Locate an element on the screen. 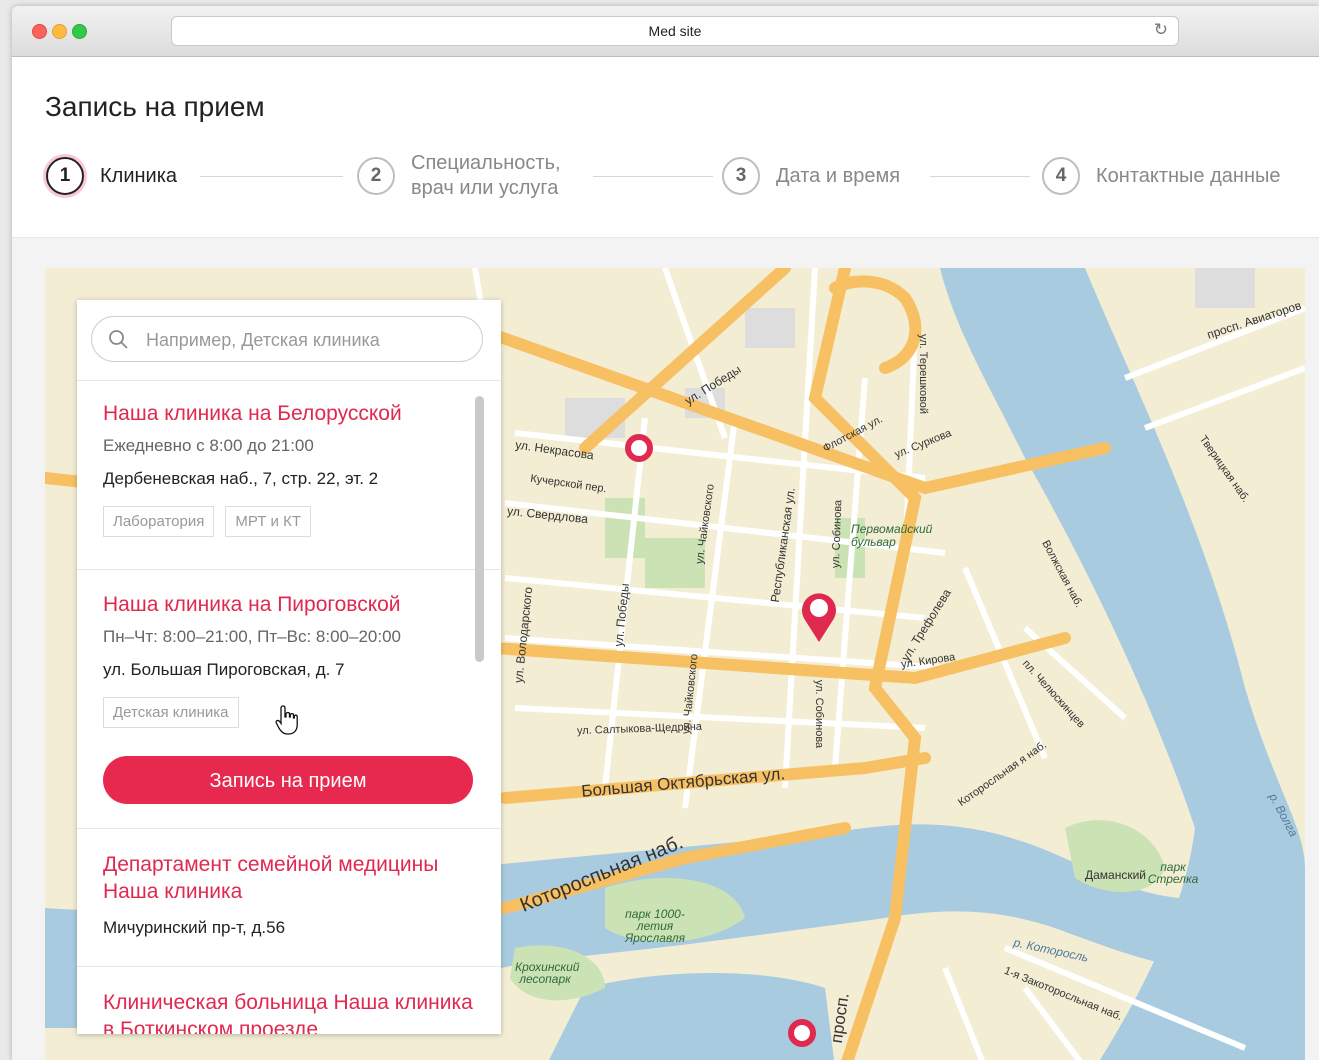 Image resolution: width=1319 pixels, height=1060 pixels. clinic-tags: Лаборатория МРТ и КТ is located at coordinates (288, 521).